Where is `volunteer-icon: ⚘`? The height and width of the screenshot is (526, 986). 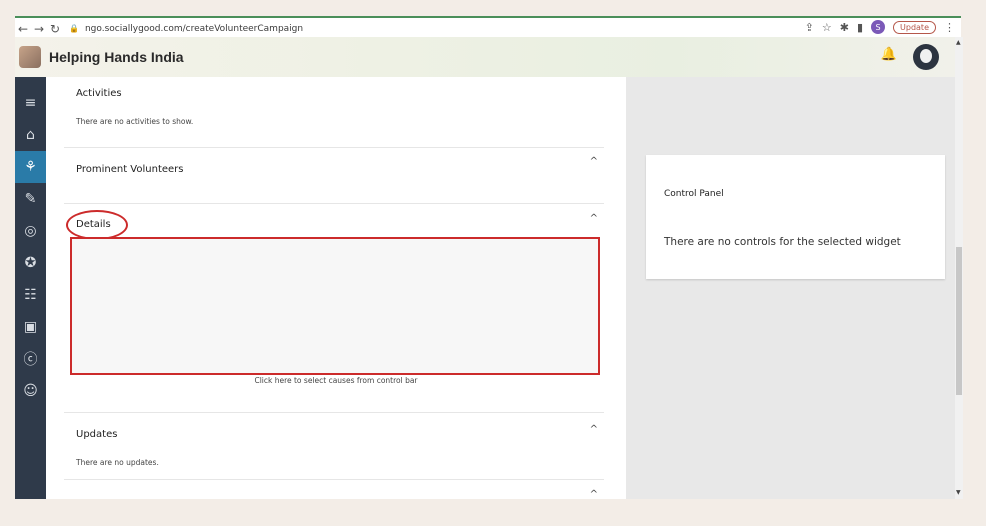
volunteer-icon: ⚘ is located at coordinates (30, 167).